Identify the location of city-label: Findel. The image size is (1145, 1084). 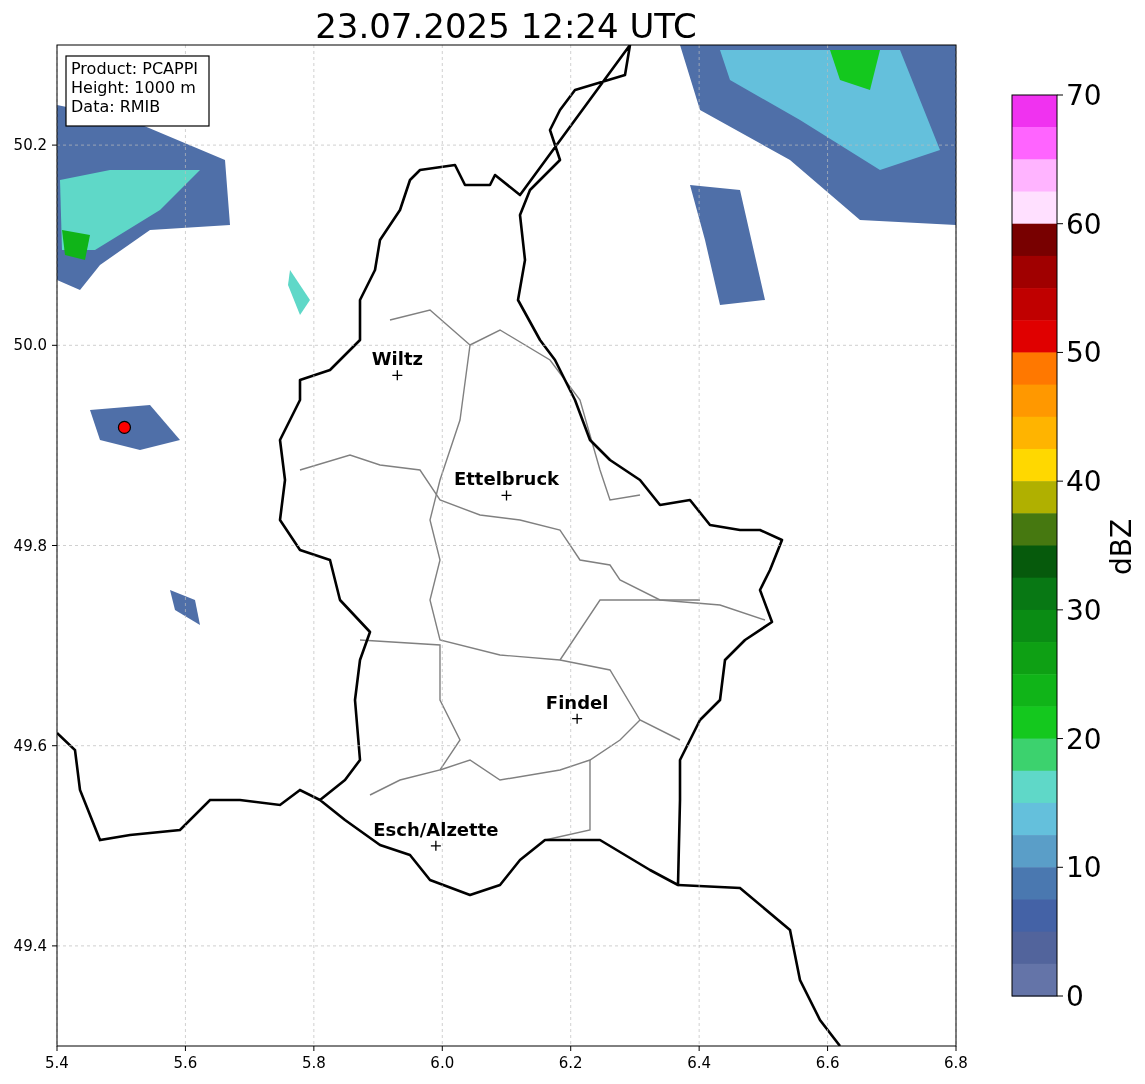
(577, 702).